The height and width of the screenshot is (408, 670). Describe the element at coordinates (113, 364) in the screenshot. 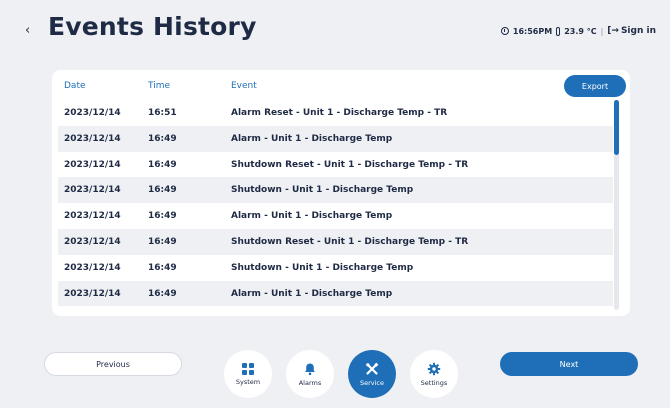

I see `previous-button: Previous` at that location.